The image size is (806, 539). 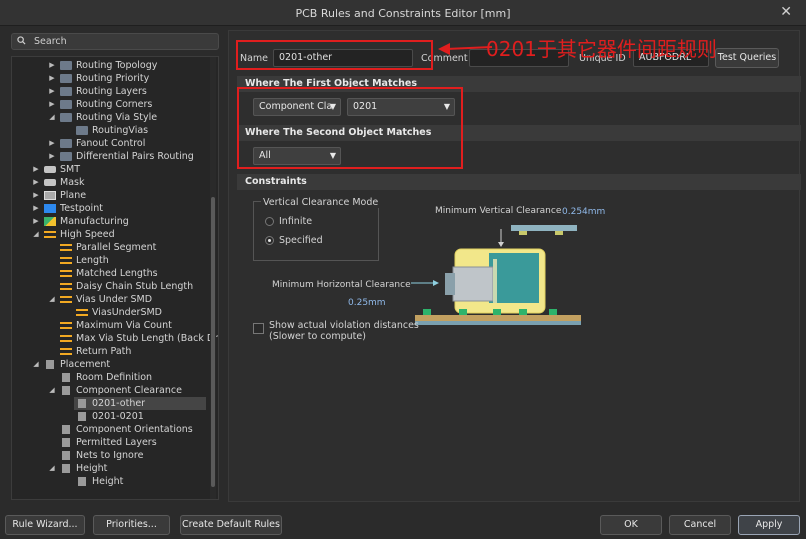 What do you see at coordinates (786, 12) in the screenshot?
I see `close-icon: ✕` at bounding box center [786, 12].